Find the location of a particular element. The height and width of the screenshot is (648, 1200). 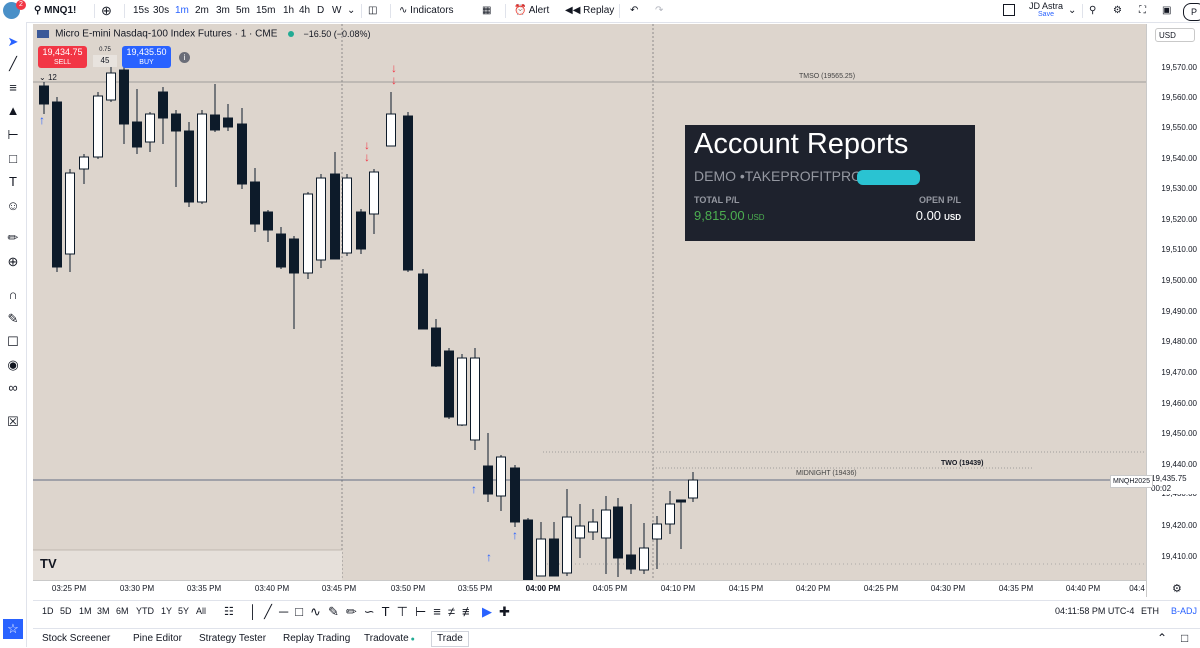

interval-15m: 15m is located at coordinates (265, 11).